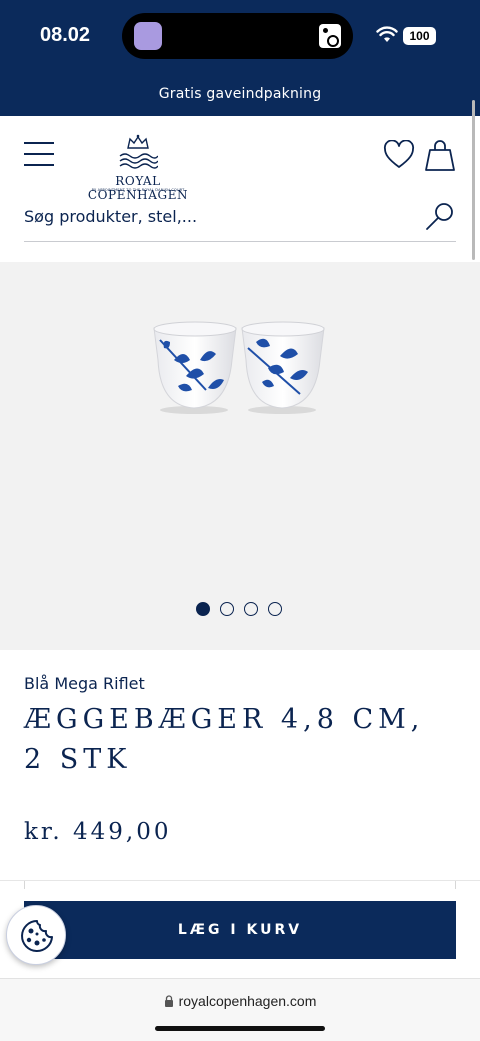 Image resolution: width=480 pixels, height=1041 pixels. Describe the element at coordinates (65, 35) in the screenshot. I see `status-time: 08.02` at that location.